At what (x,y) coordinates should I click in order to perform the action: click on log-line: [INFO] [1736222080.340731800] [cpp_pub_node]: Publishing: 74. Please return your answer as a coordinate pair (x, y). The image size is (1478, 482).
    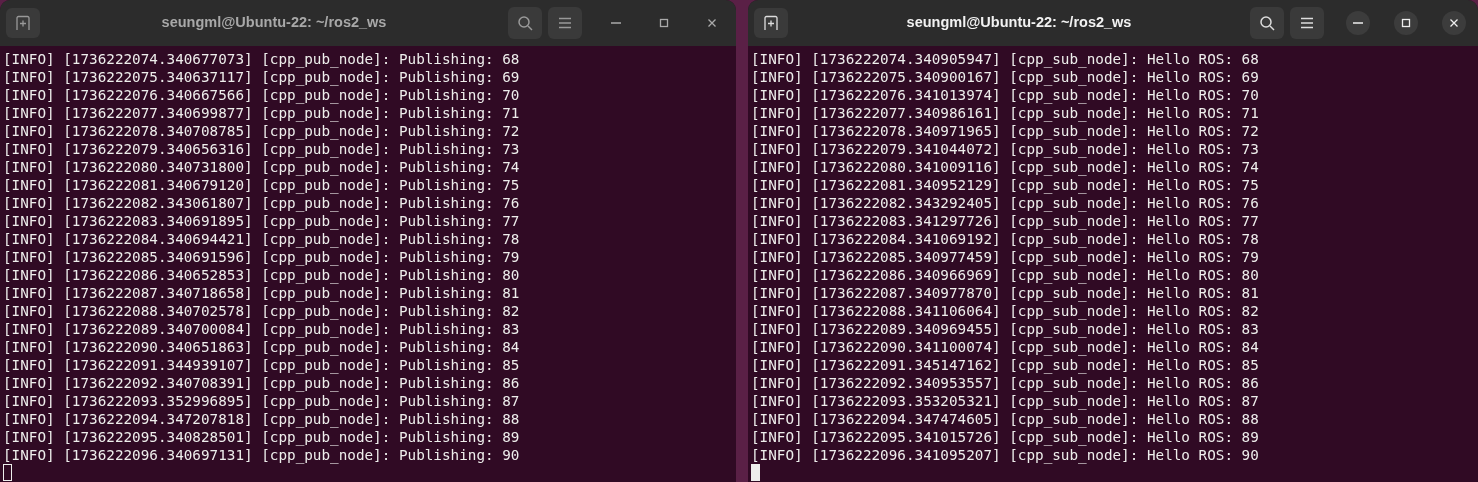
    Looking at the image, I should click on (261, 167).